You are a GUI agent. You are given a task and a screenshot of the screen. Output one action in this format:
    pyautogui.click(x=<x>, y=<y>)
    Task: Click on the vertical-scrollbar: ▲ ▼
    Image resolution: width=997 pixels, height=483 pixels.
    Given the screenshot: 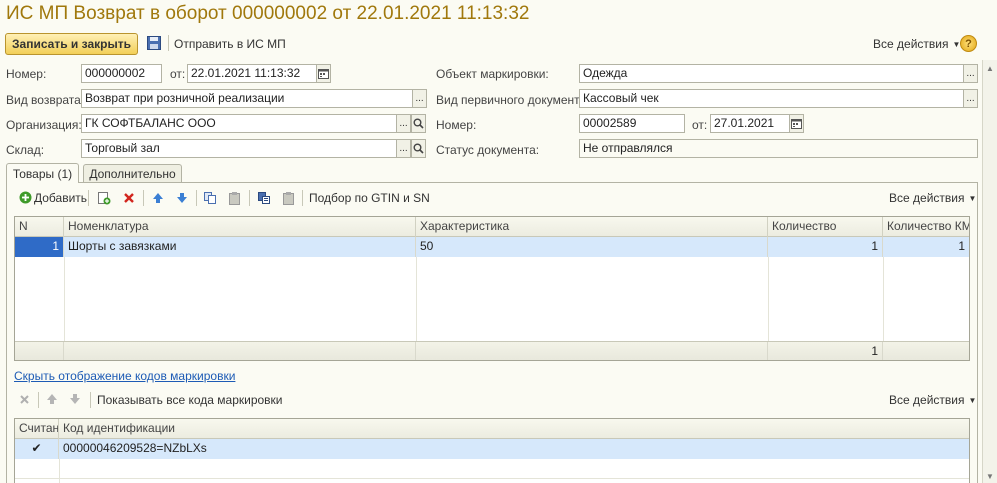 What is the action you would take?
    pyautogui.click(x=989, y=271)
    